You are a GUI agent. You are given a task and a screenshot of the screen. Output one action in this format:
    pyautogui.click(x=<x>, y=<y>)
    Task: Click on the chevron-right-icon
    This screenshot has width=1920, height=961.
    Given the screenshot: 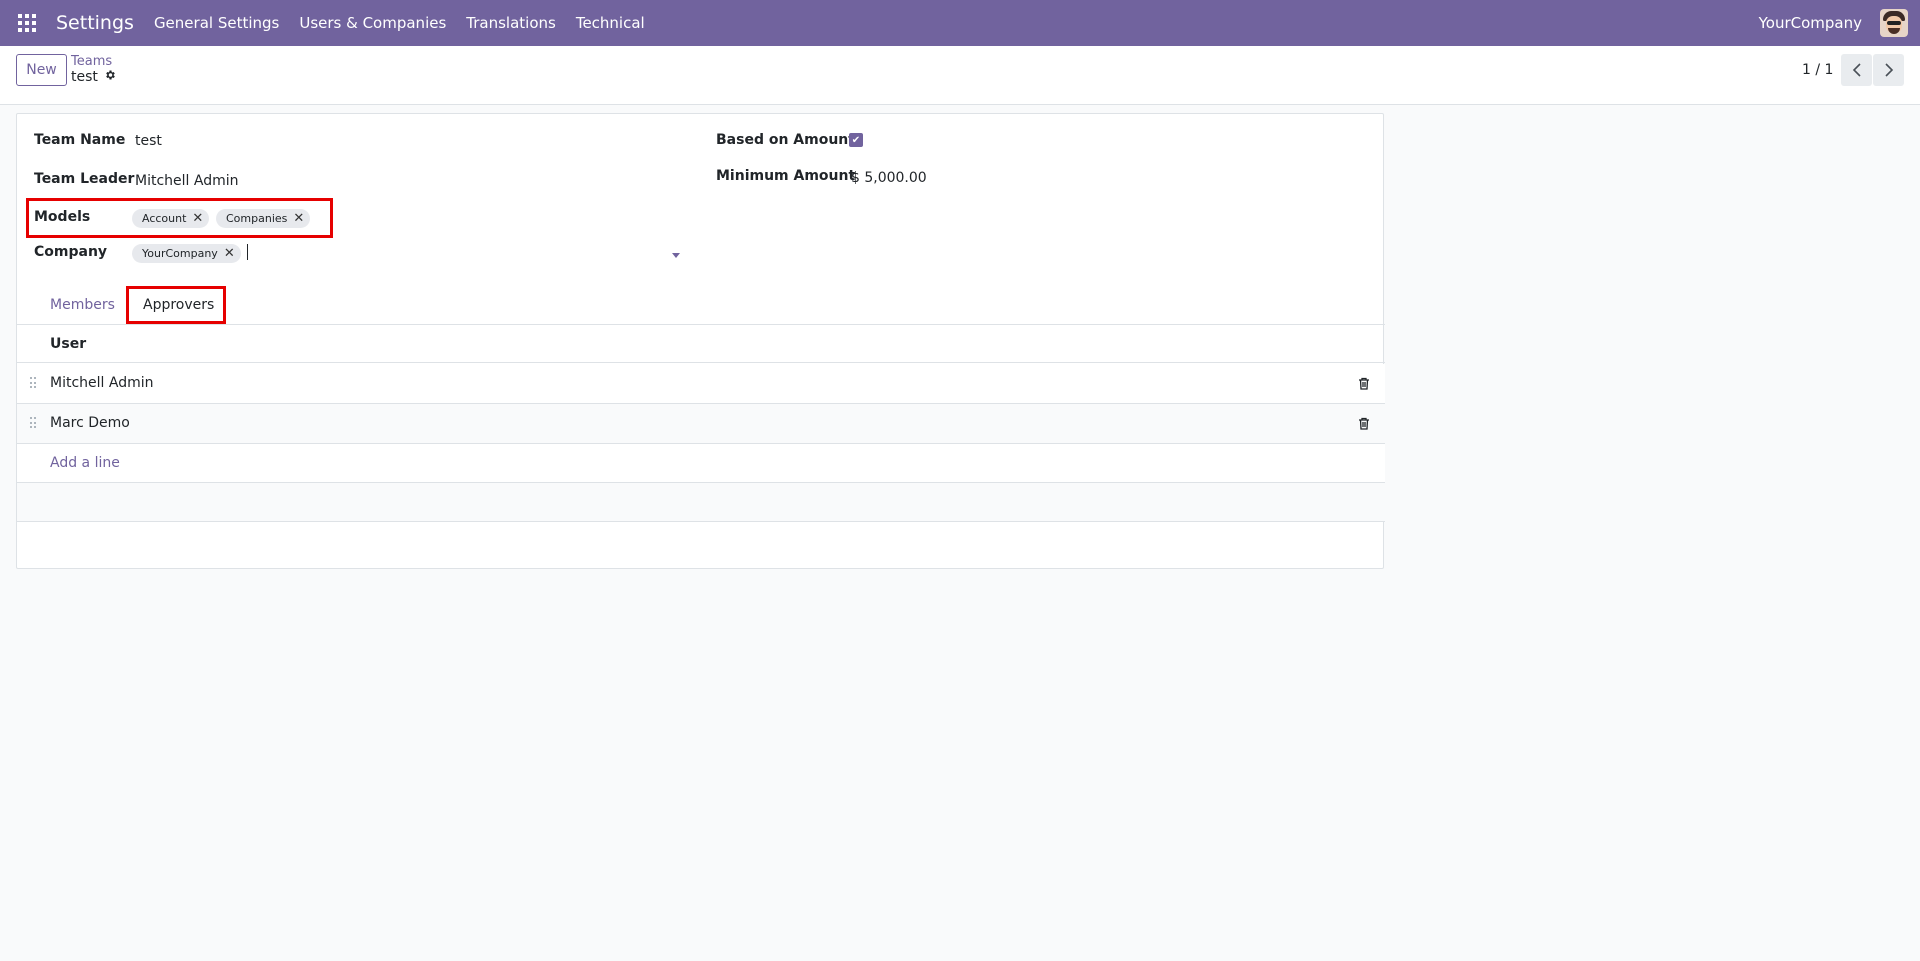 What is the action you would take?
    pyautogui.click(x=1888, y=70)
    